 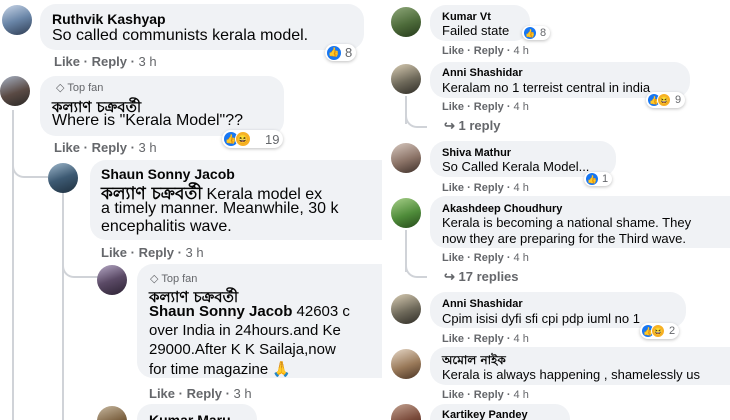 What do you see at coordinates (253, 139) in the screenshot?
I see `reaction-summary: 👍 😆 19` at bounding box center [253, 139].